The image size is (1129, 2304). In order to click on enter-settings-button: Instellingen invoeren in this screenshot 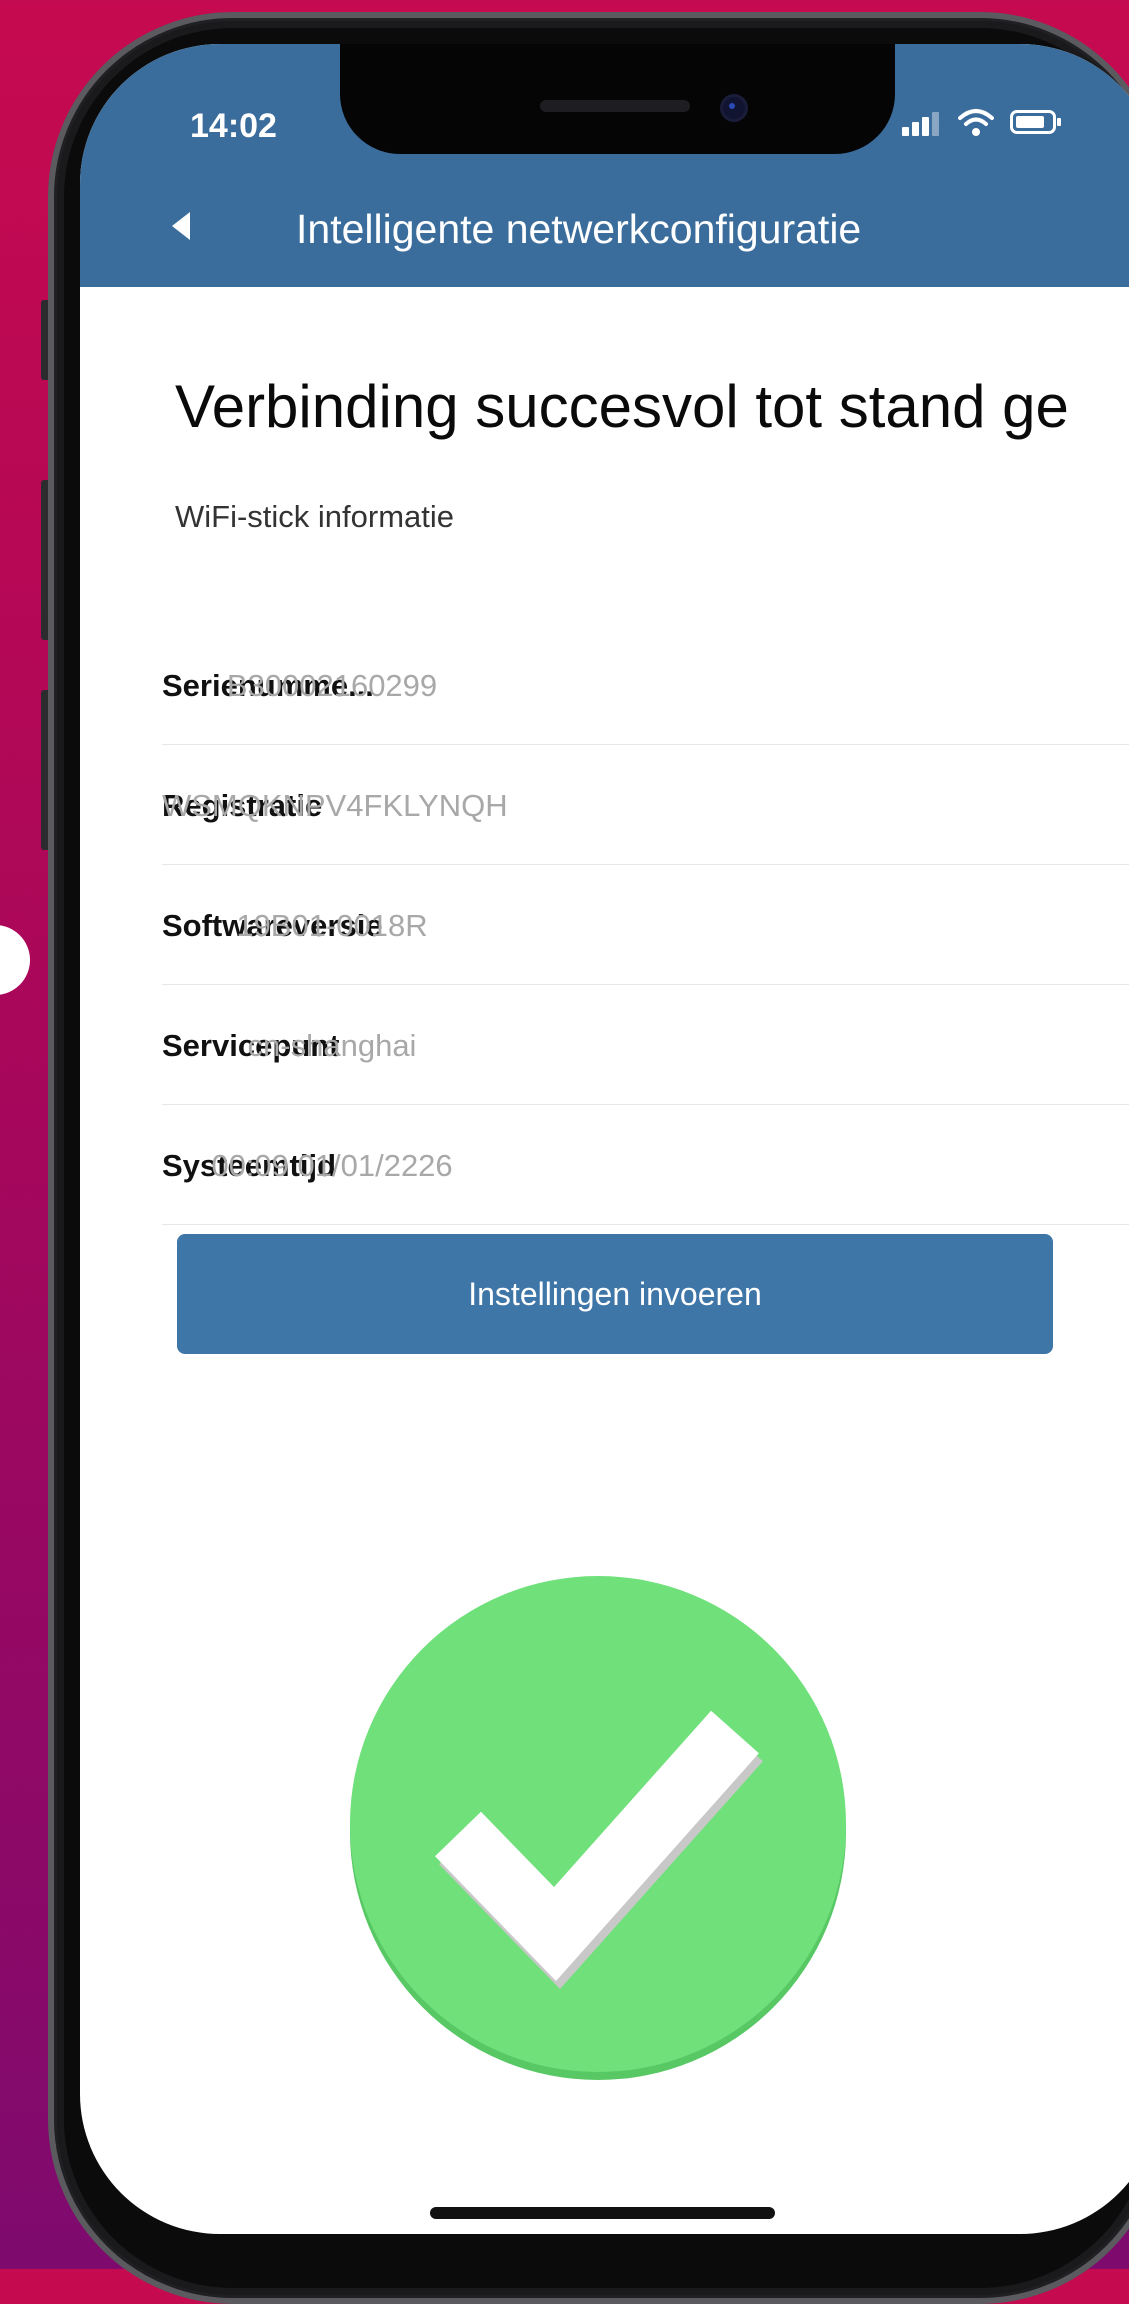, I will do `click(615, 1294)`.